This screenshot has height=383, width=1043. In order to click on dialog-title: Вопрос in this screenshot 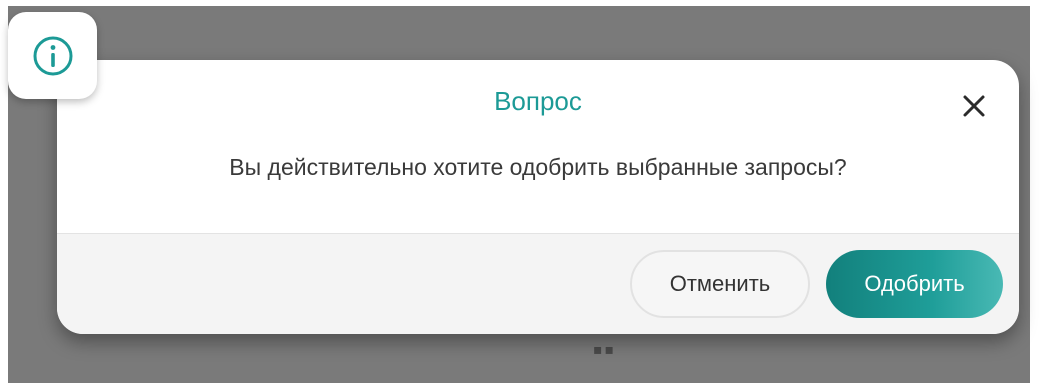, I will do `click(538, 101)`.